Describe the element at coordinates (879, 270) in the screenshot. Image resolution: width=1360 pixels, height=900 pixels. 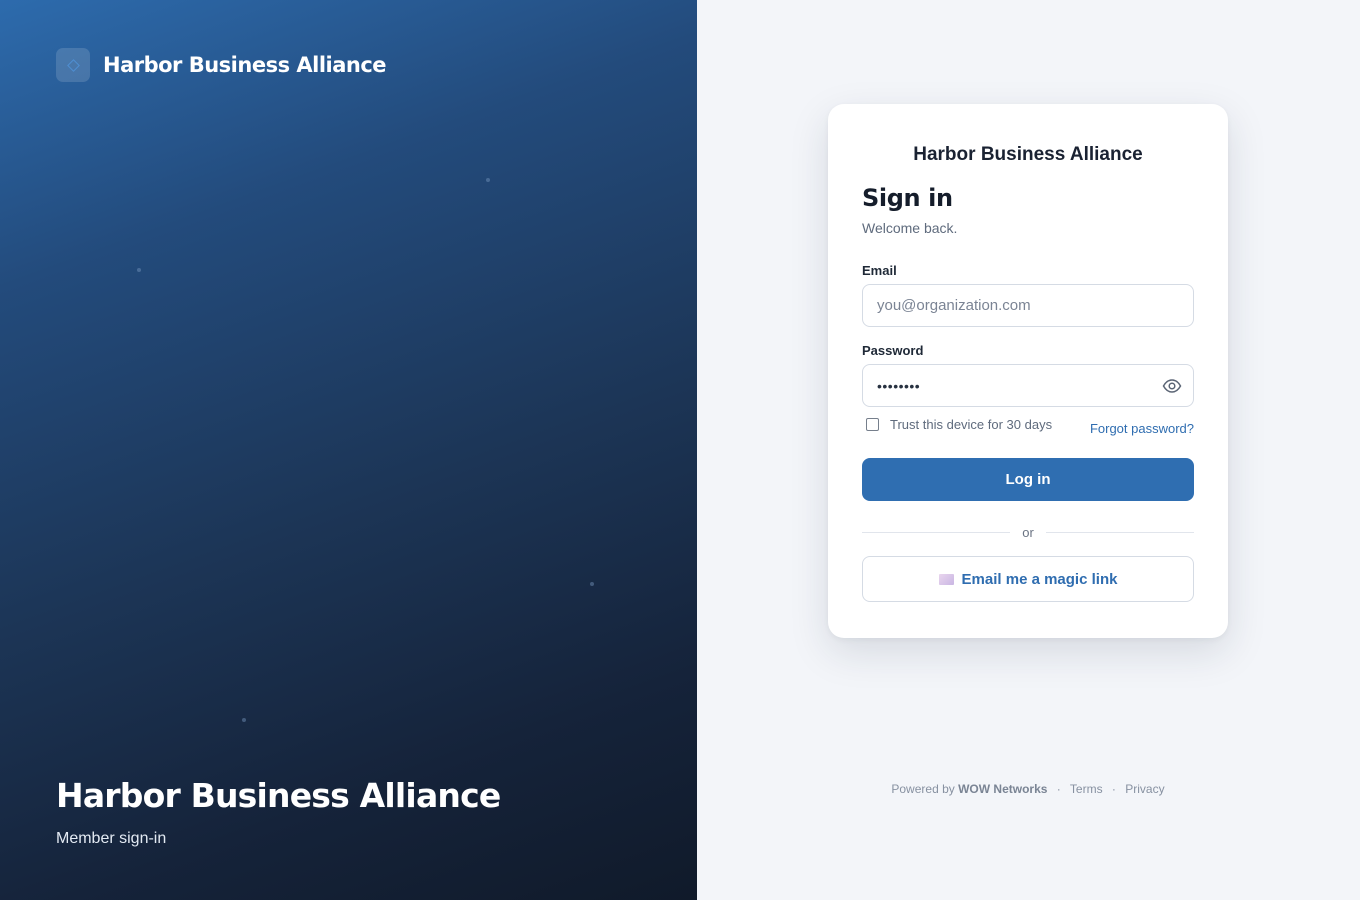
I see `email-label: Email` at that location.